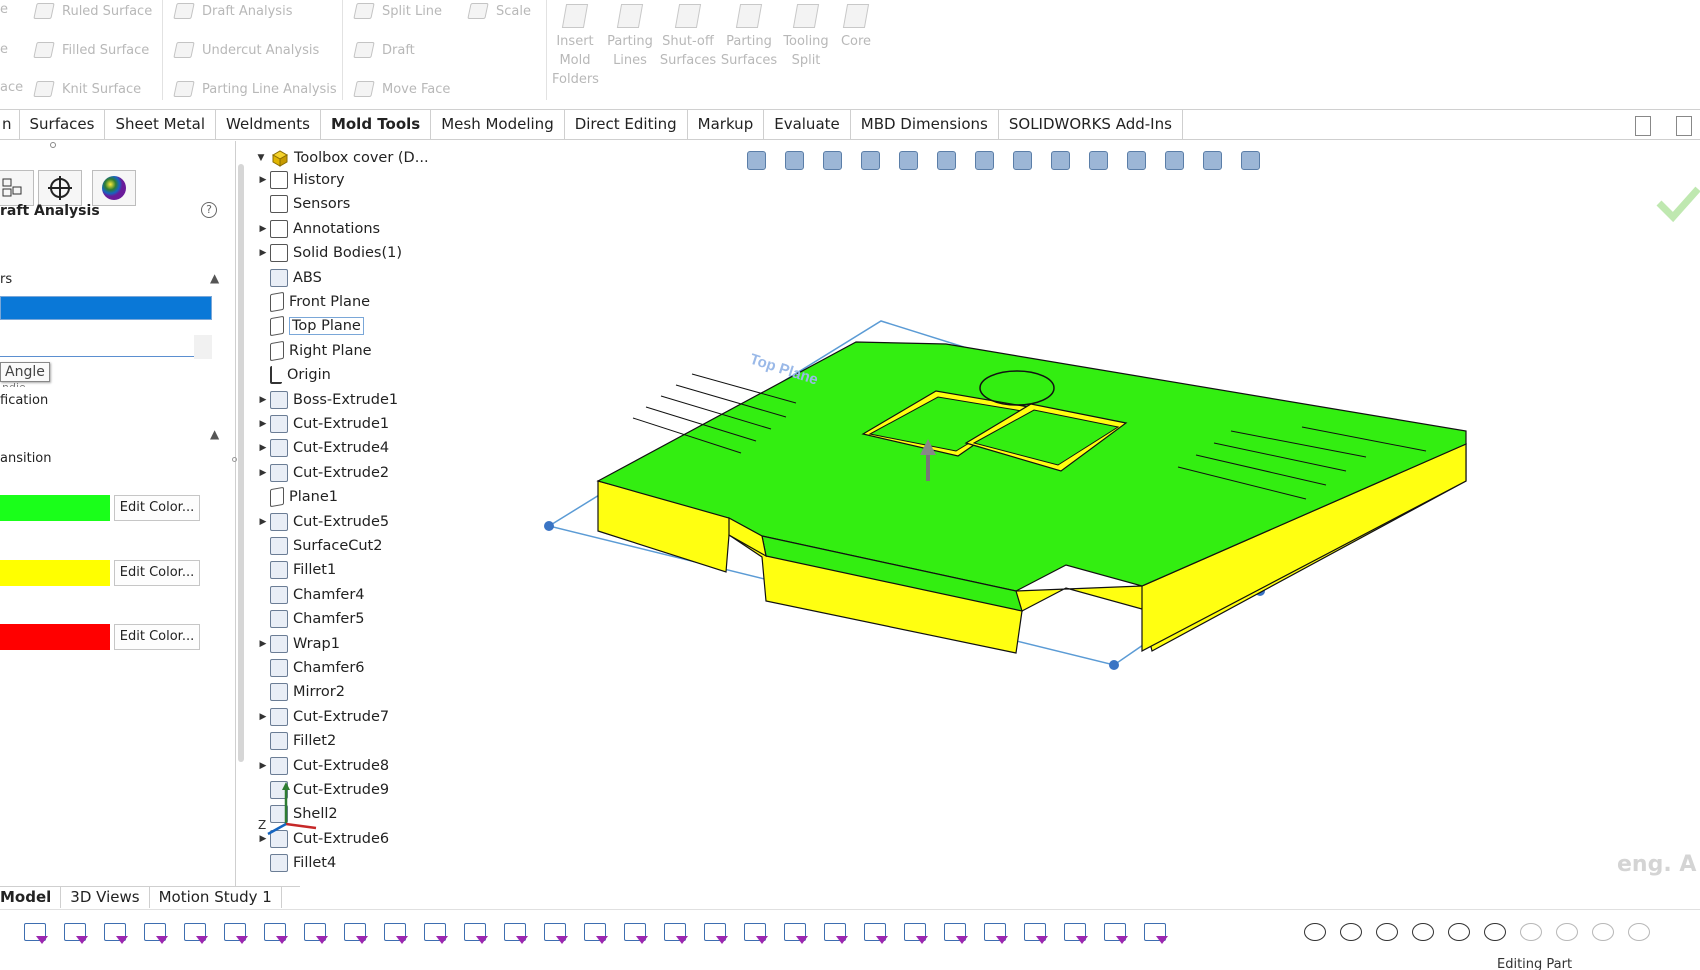 The width and height of the screenshot is (1700, 970). What do you see at coordinates (395, 933) in the screenshot?
I see `filter-sketch-points-icon` at bounding box center [395, 933].